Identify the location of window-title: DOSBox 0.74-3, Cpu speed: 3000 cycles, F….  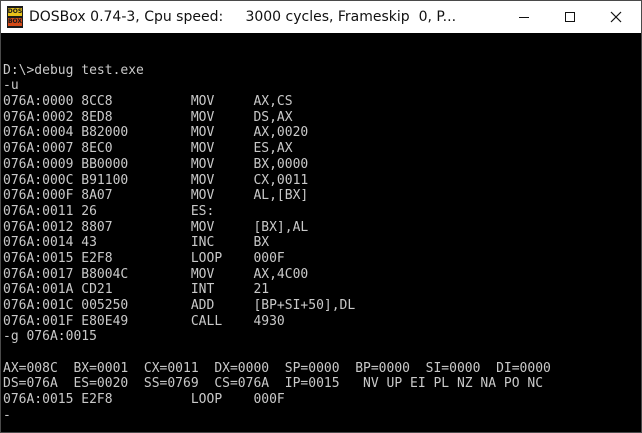
(243, 17).